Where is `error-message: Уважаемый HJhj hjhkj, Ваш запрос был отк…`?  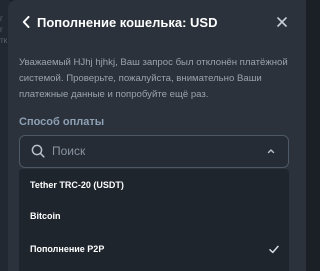
error-message: Уважаемый HJhj hjhkj, Ваш запрос был отк… is located at coordinates (153, 78).